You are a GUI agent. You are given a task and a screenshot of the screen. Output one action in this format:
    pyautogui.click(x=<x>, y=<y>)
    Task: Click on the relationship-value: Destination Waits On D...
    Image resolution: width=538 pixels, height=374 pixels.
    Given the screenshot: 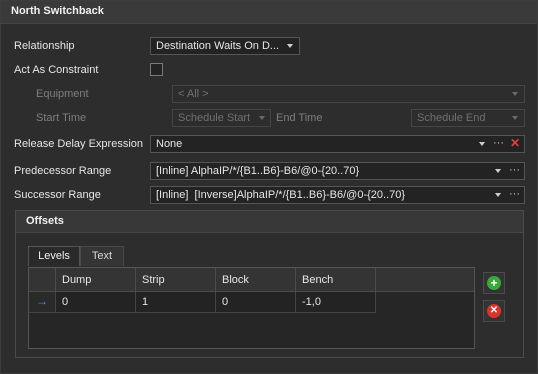 What is the action you would take?
    pyautogui.click(x=218, y=46)
    